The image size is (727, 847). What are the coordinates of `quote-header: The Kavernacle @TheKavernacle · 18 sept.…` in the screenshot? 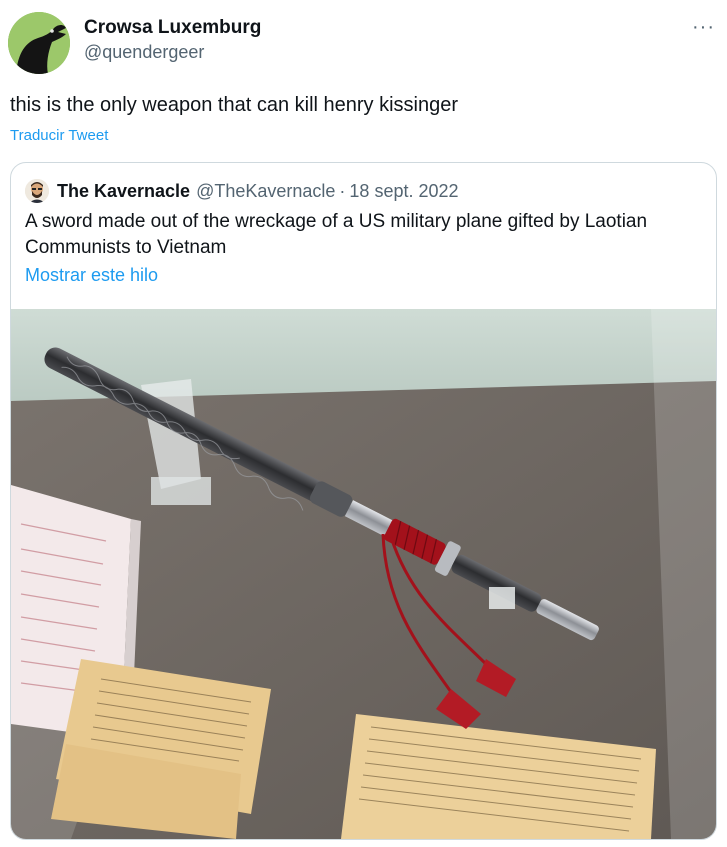 It's located at (242, 191).